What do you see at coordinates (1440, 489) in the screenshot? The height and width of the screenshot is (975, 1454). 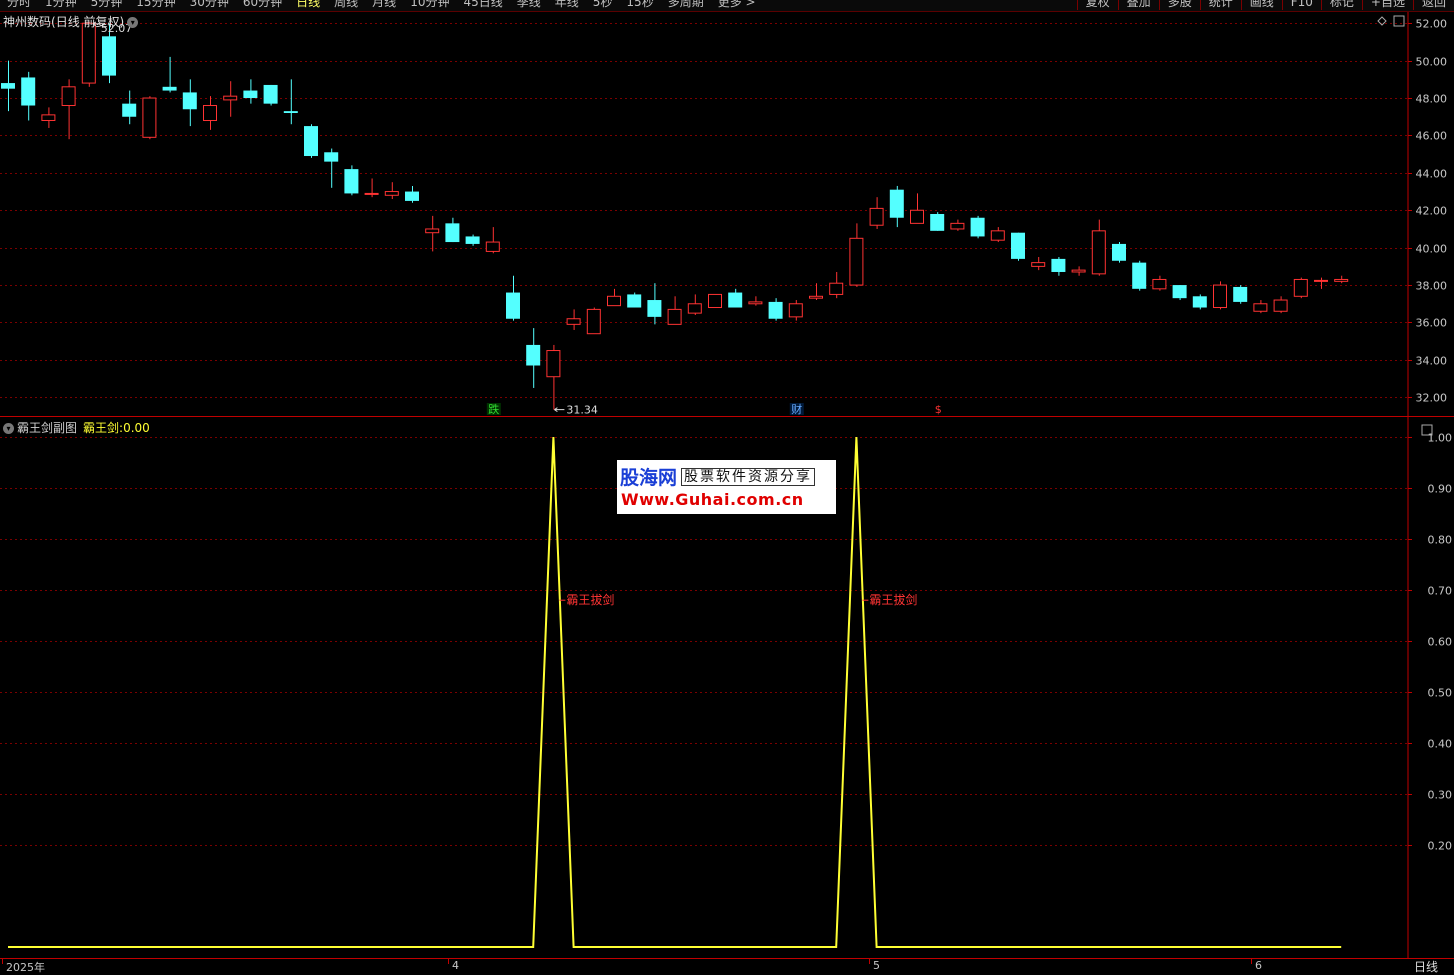 I see `indicator-tick-label: 0.90` at bounding box center [1440, 489].